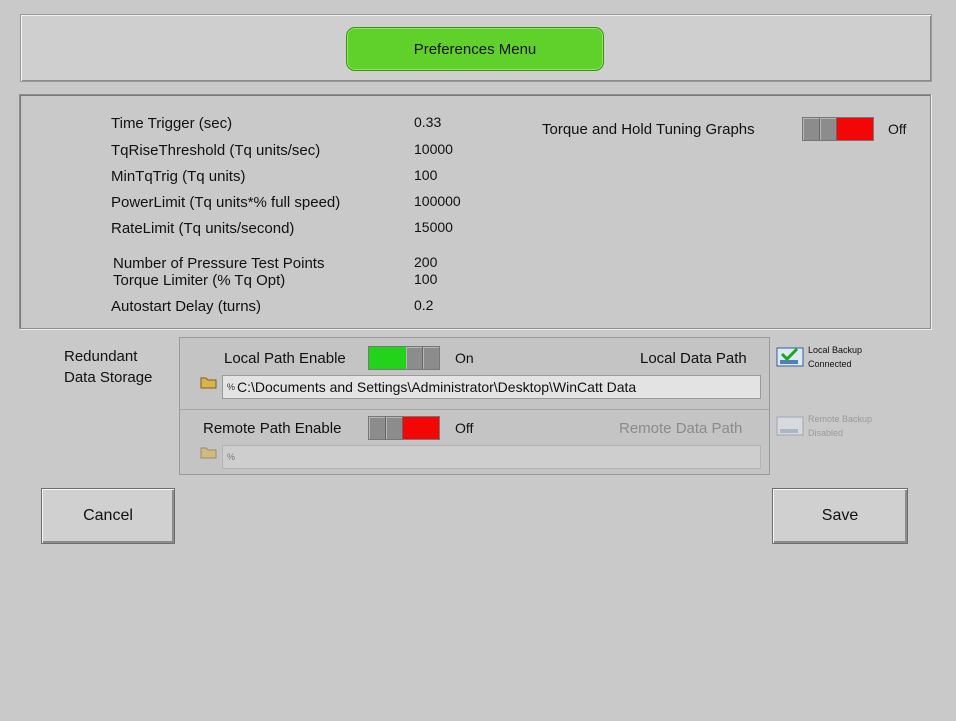  Describe the element at coordinates (186, 306) in the screenshot. I see `setting-label-autostart-delay: Autostart Delay (turns)` at that location.